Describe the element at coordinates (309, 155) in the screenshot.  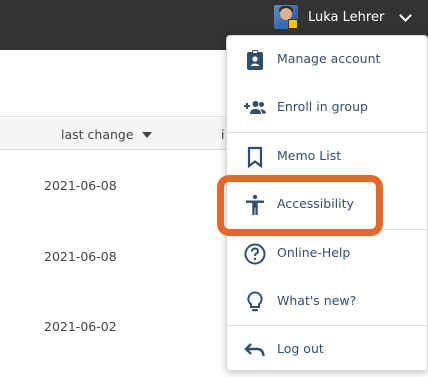
I see `menu-item-label: Memo List` at that location.